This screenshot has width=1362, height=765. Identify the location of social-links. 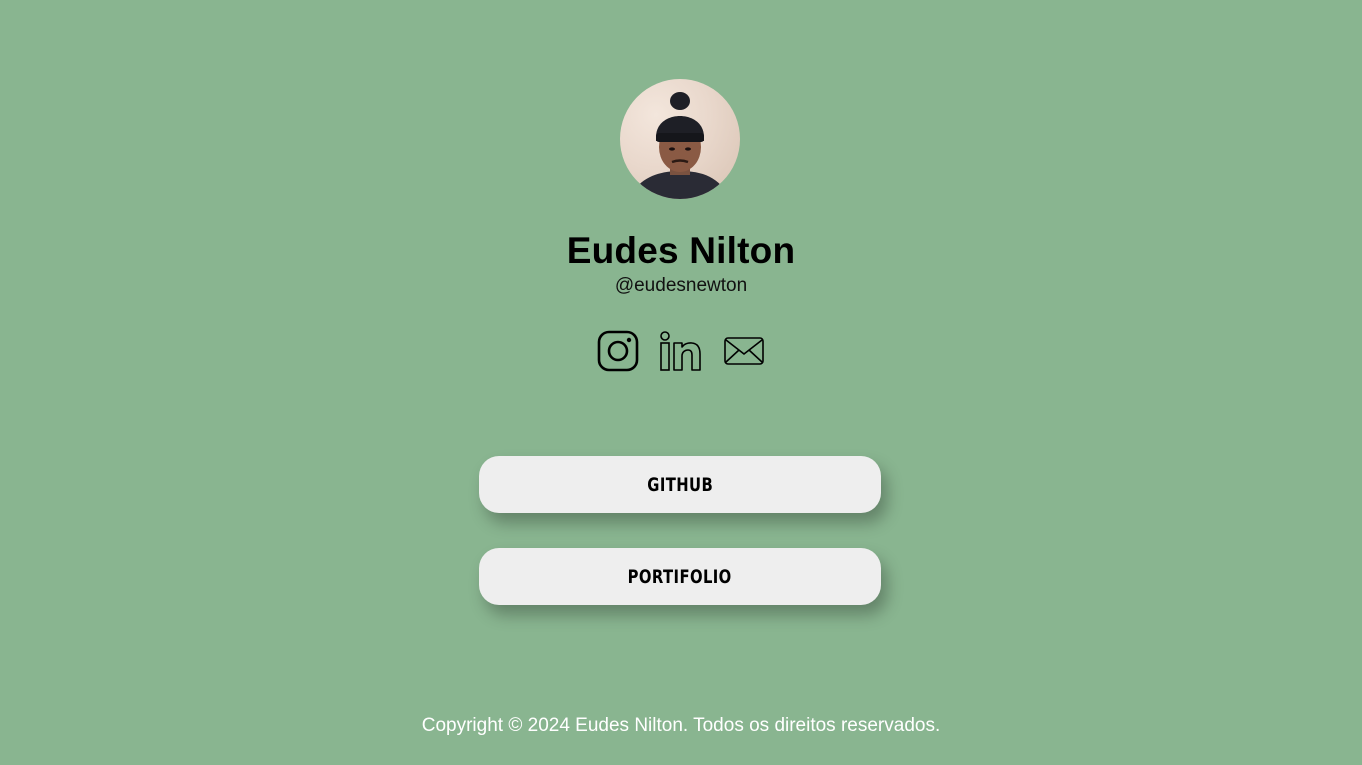
(681, 351).